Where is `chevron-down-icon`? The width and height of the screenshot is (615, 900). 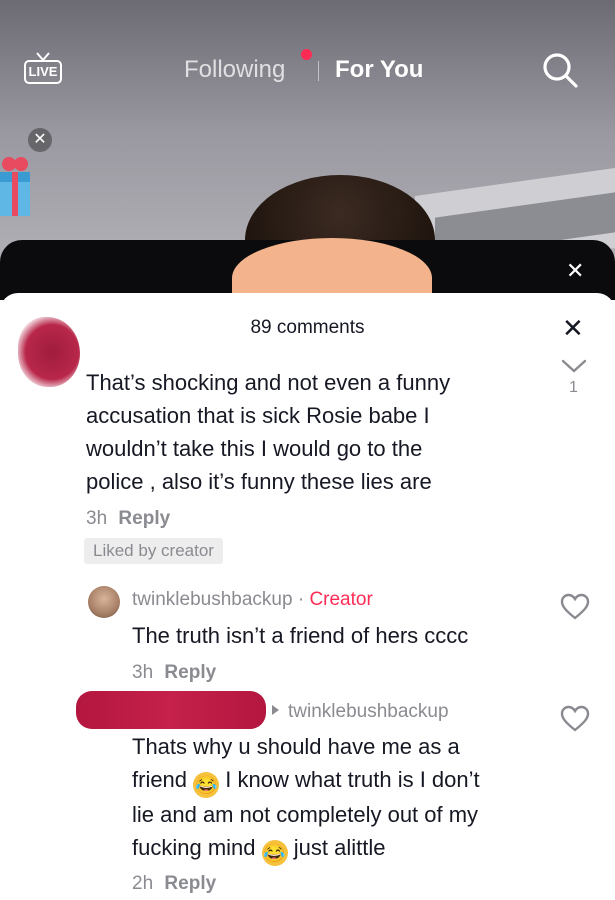
chevron-down-icon is located at coordinates (574, 367).